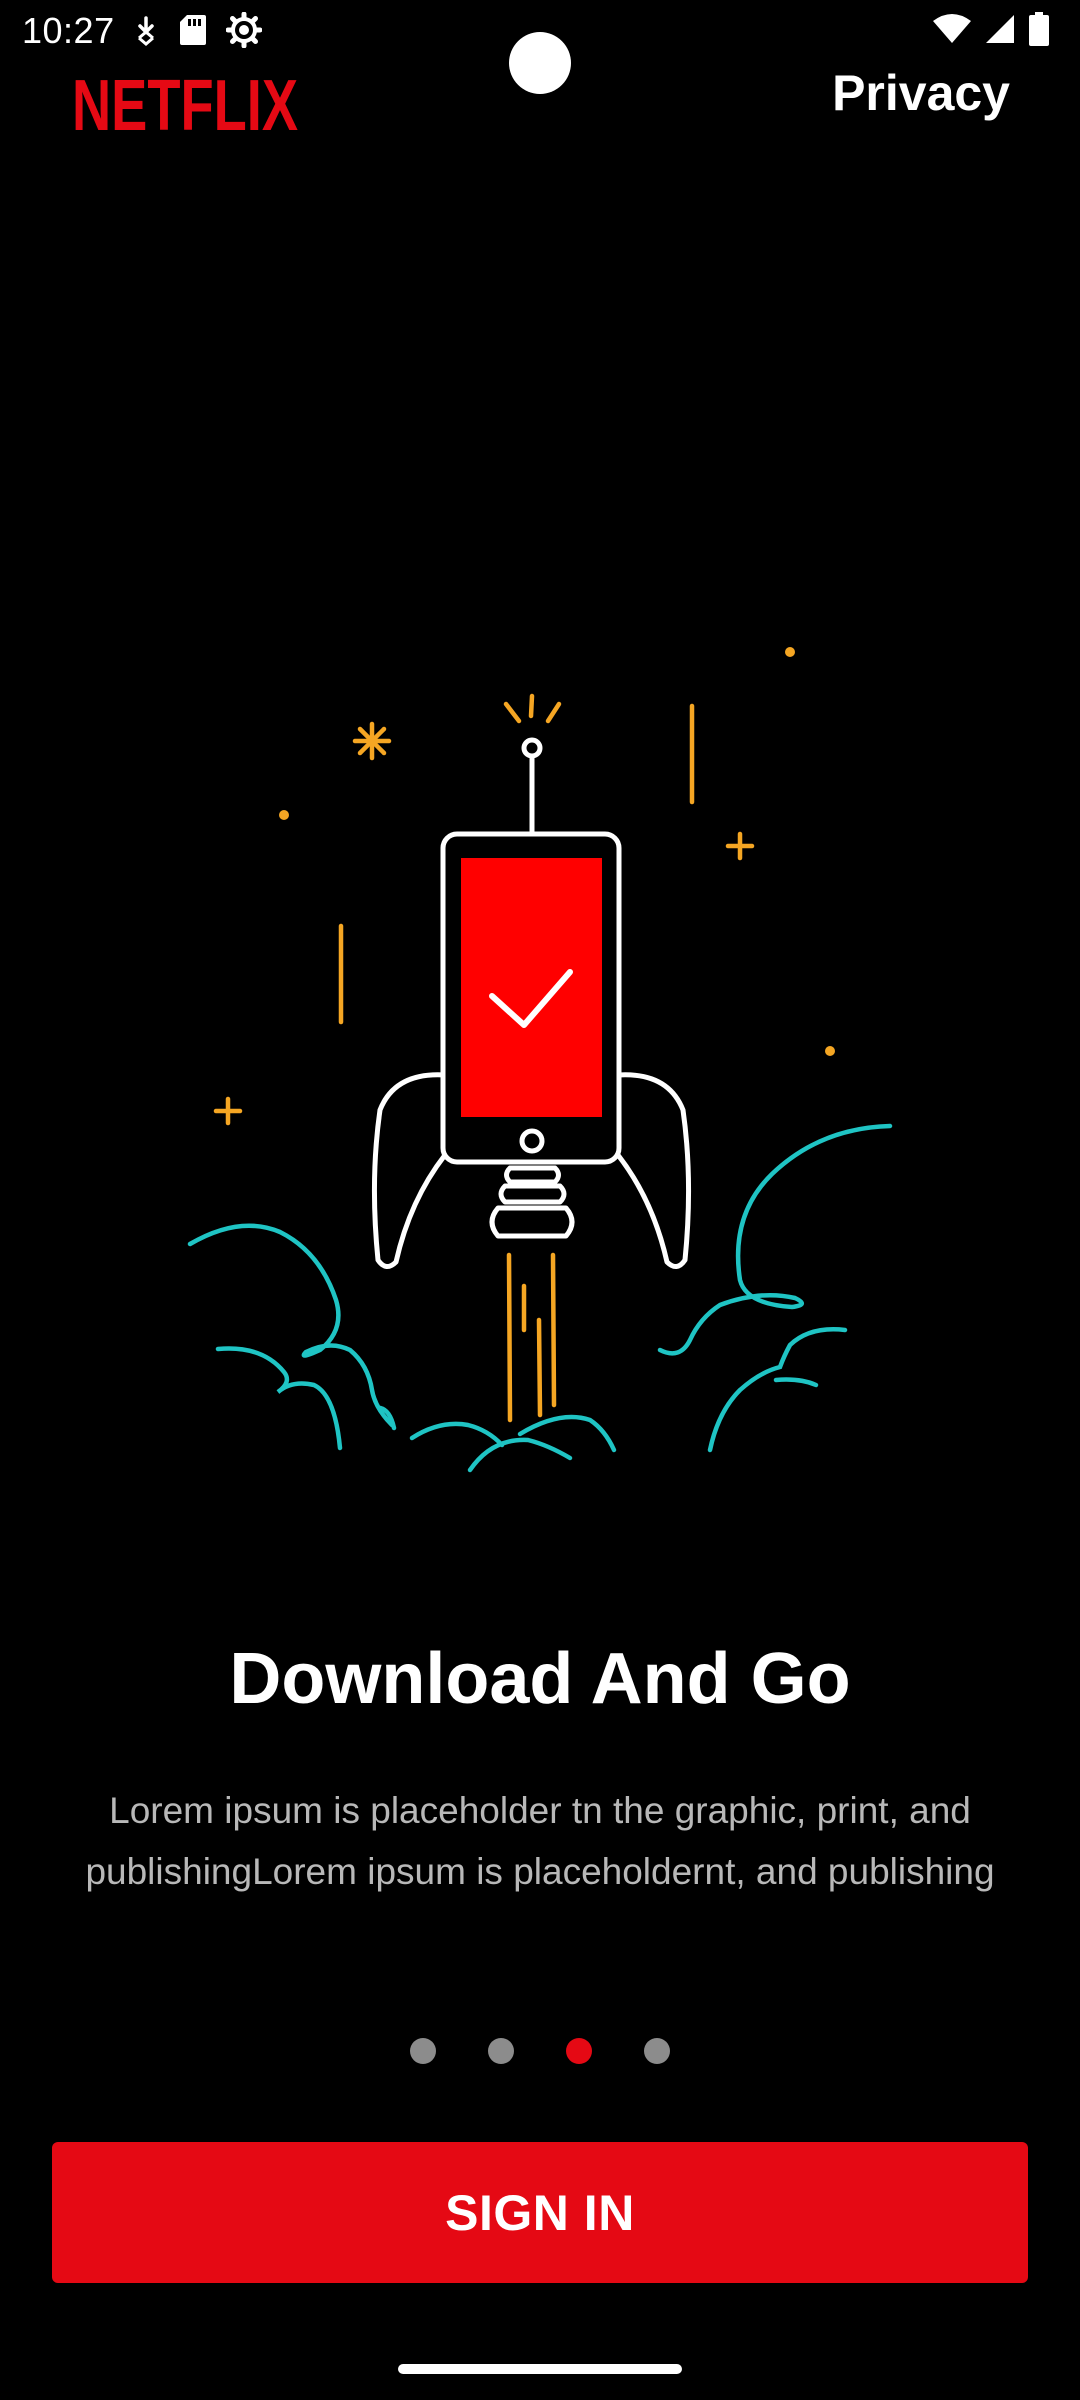 The image size is (1080, 2400). What do you see at coordinates (540, 2212) in the screenshot?
I see `sign-in-button: SIGN IN` at bounding box center [540, 2212].